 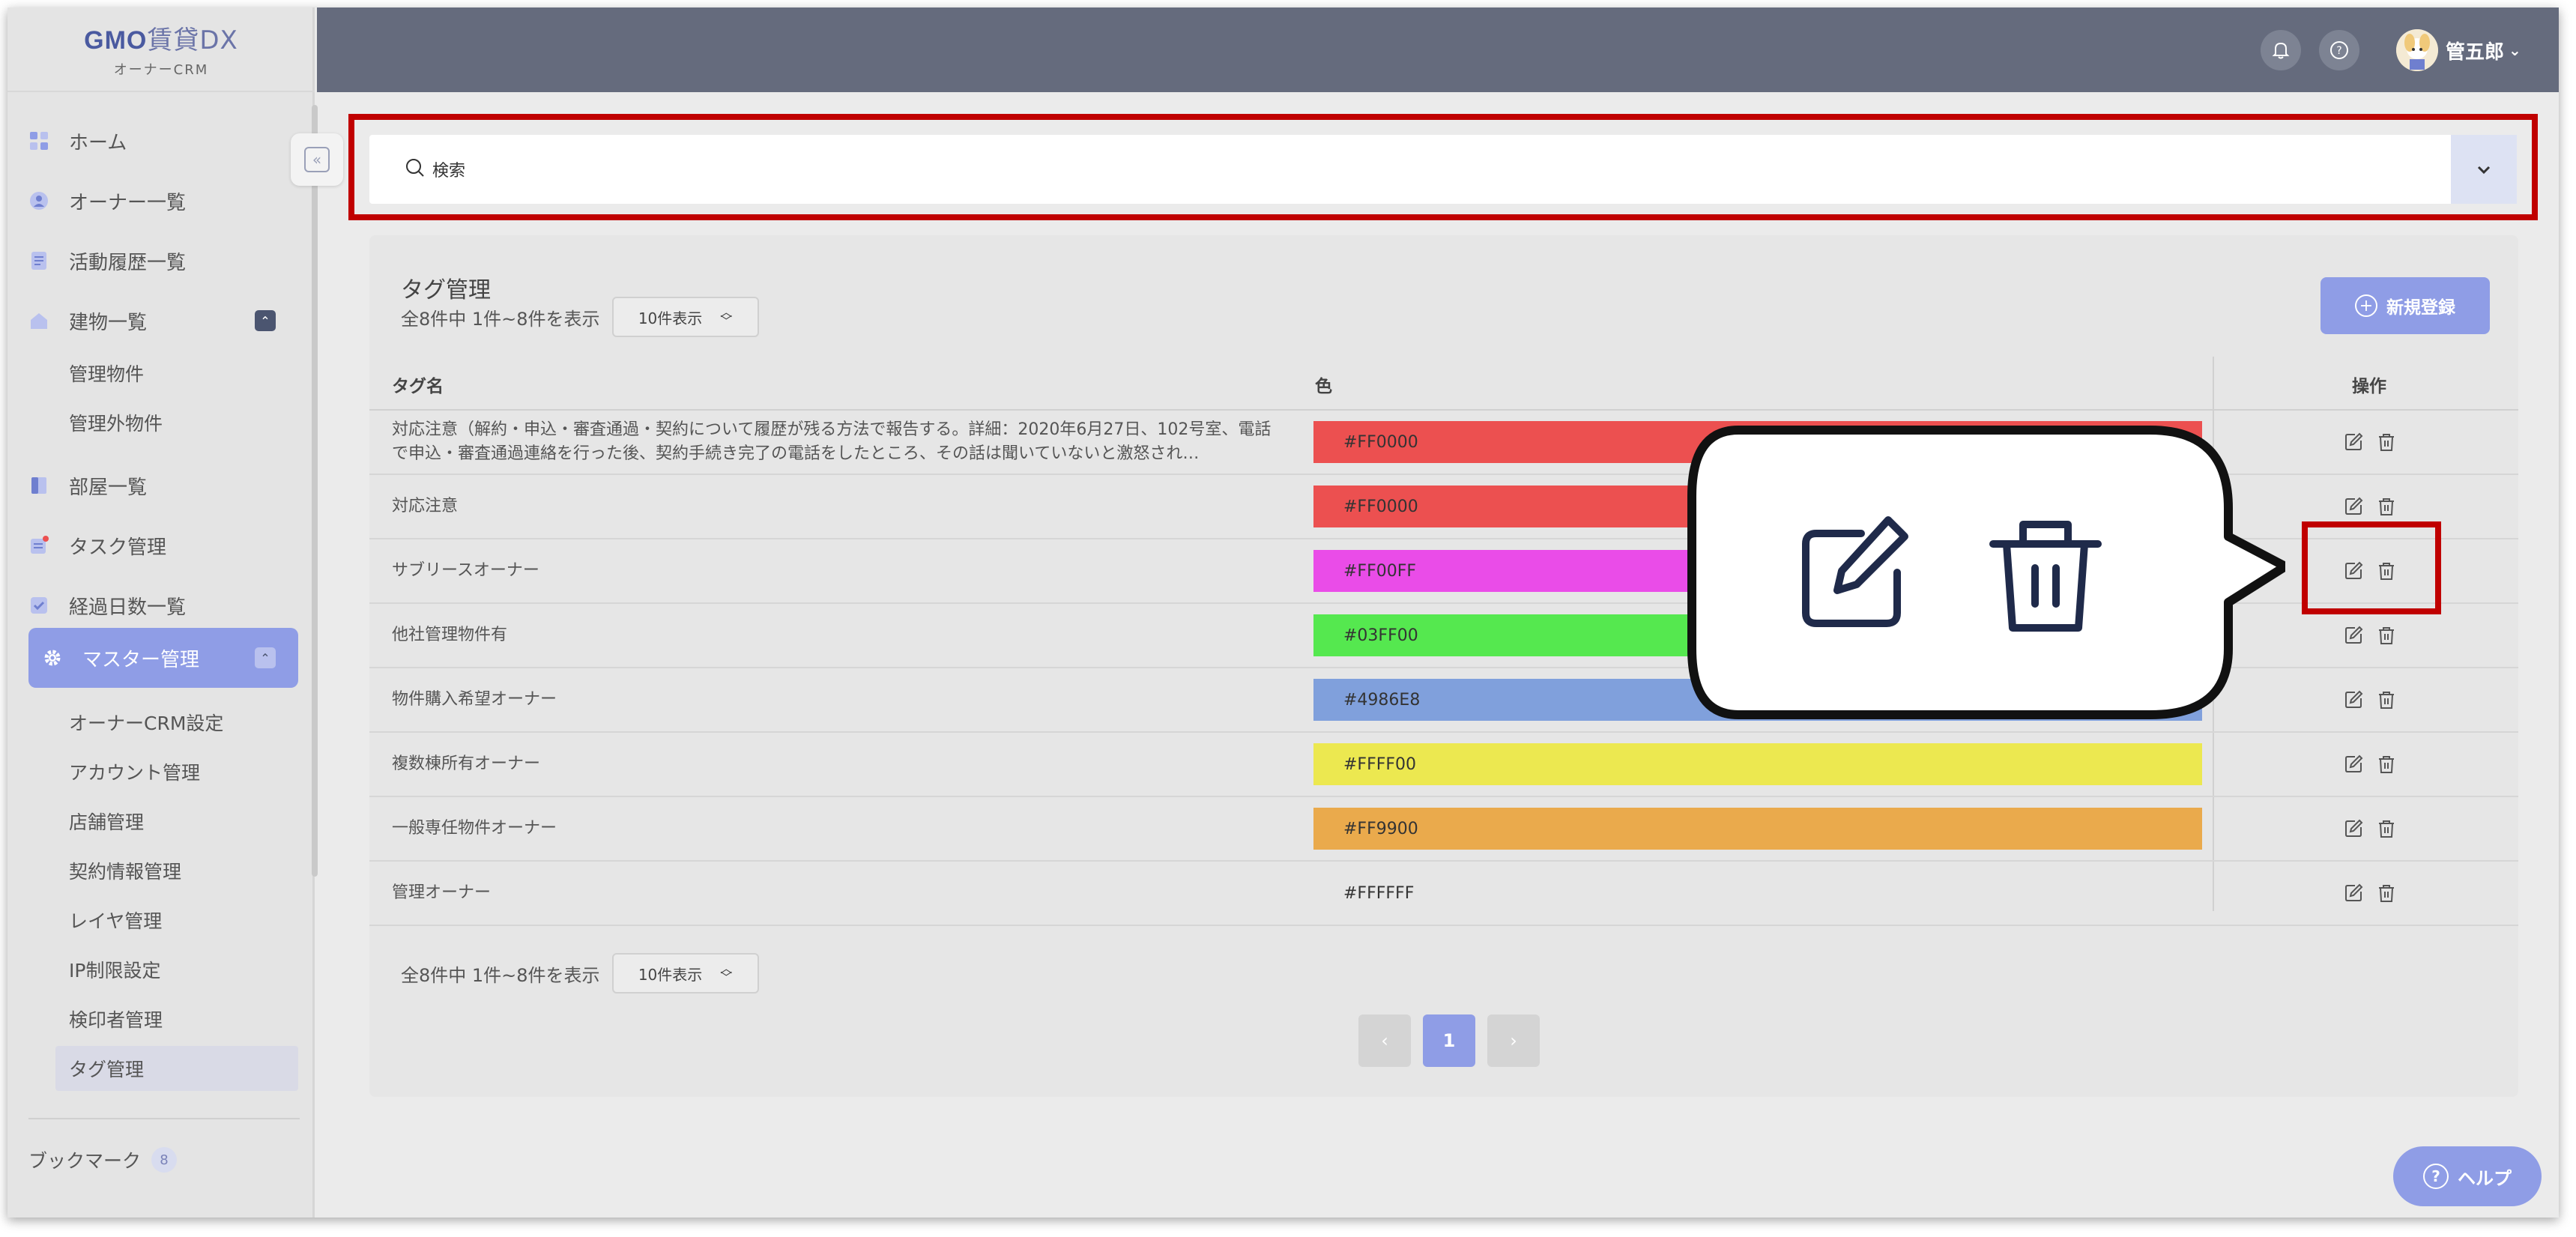 I want to click on sidebar-subitem-contracts: 契約情報管理, so click(x=125, y=870).